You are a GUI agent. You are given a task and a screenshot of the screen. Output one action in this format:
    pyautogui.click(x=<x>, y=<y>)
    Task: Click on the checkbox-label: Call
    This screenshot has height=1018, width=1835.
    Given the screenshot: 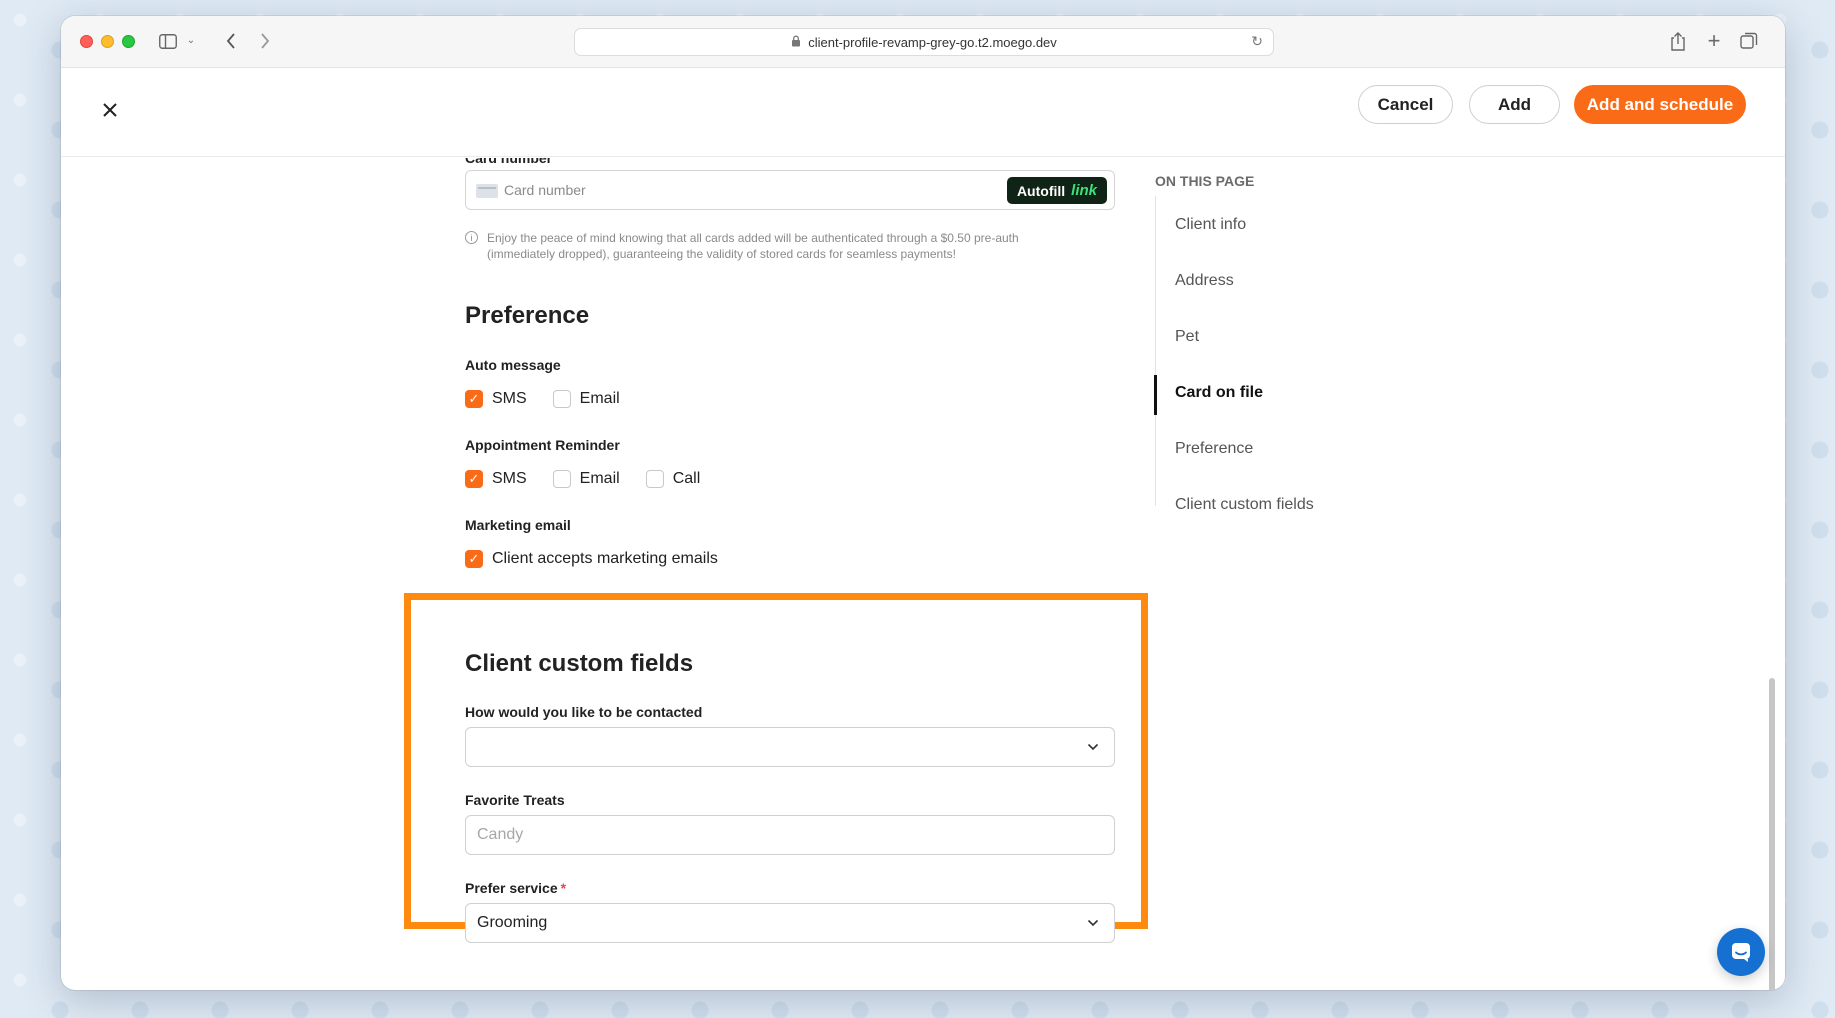 What is the action you would take?
    pyautogui.click(x=686, y=478)
    